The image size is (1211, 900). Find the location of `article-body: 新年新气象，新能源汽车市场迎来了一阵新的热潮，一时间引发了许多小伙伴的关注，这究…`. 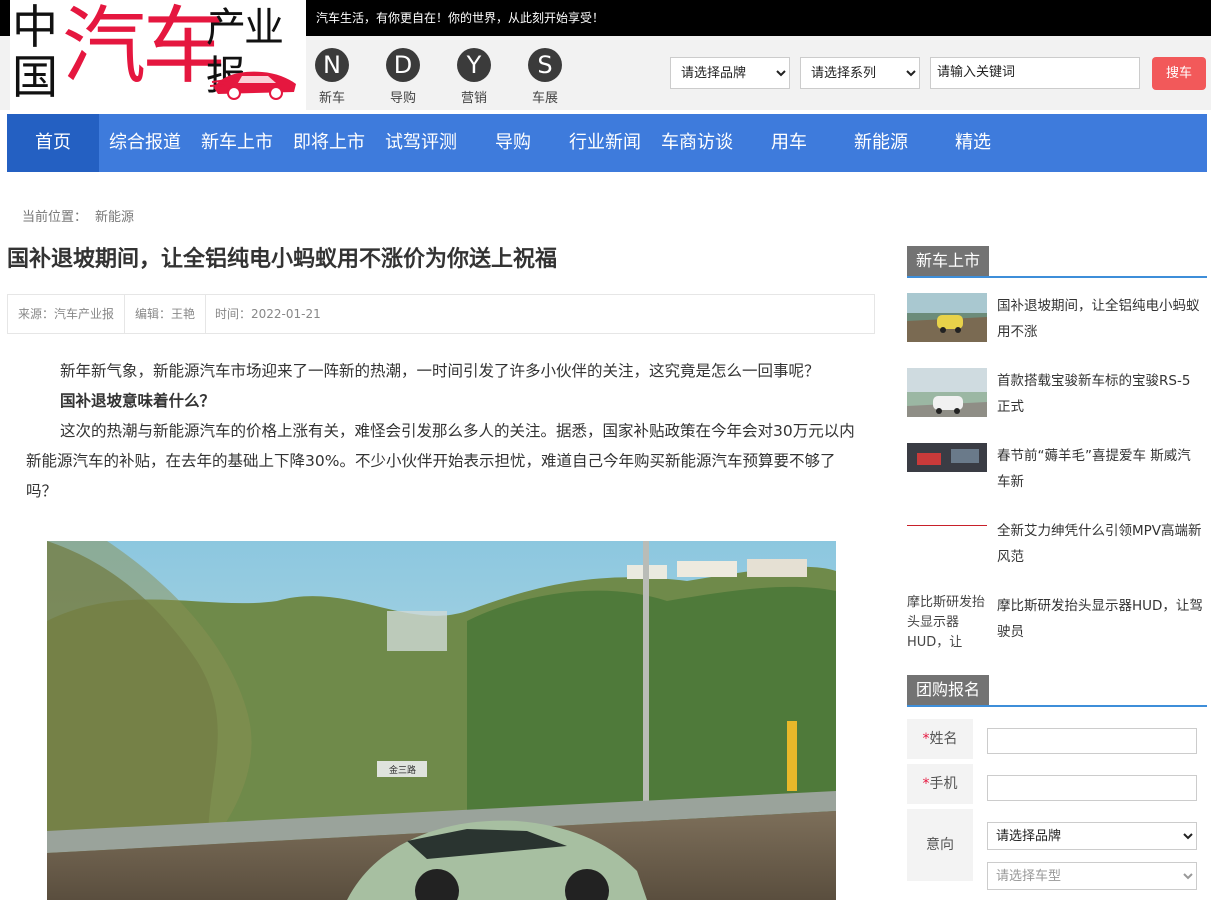

article-body: 新年新气象，新能源汽车市场迎来了一阵新的热潮，一时间引发了许多小伙伴的关注，这究… is located at coordinates (441, 431).